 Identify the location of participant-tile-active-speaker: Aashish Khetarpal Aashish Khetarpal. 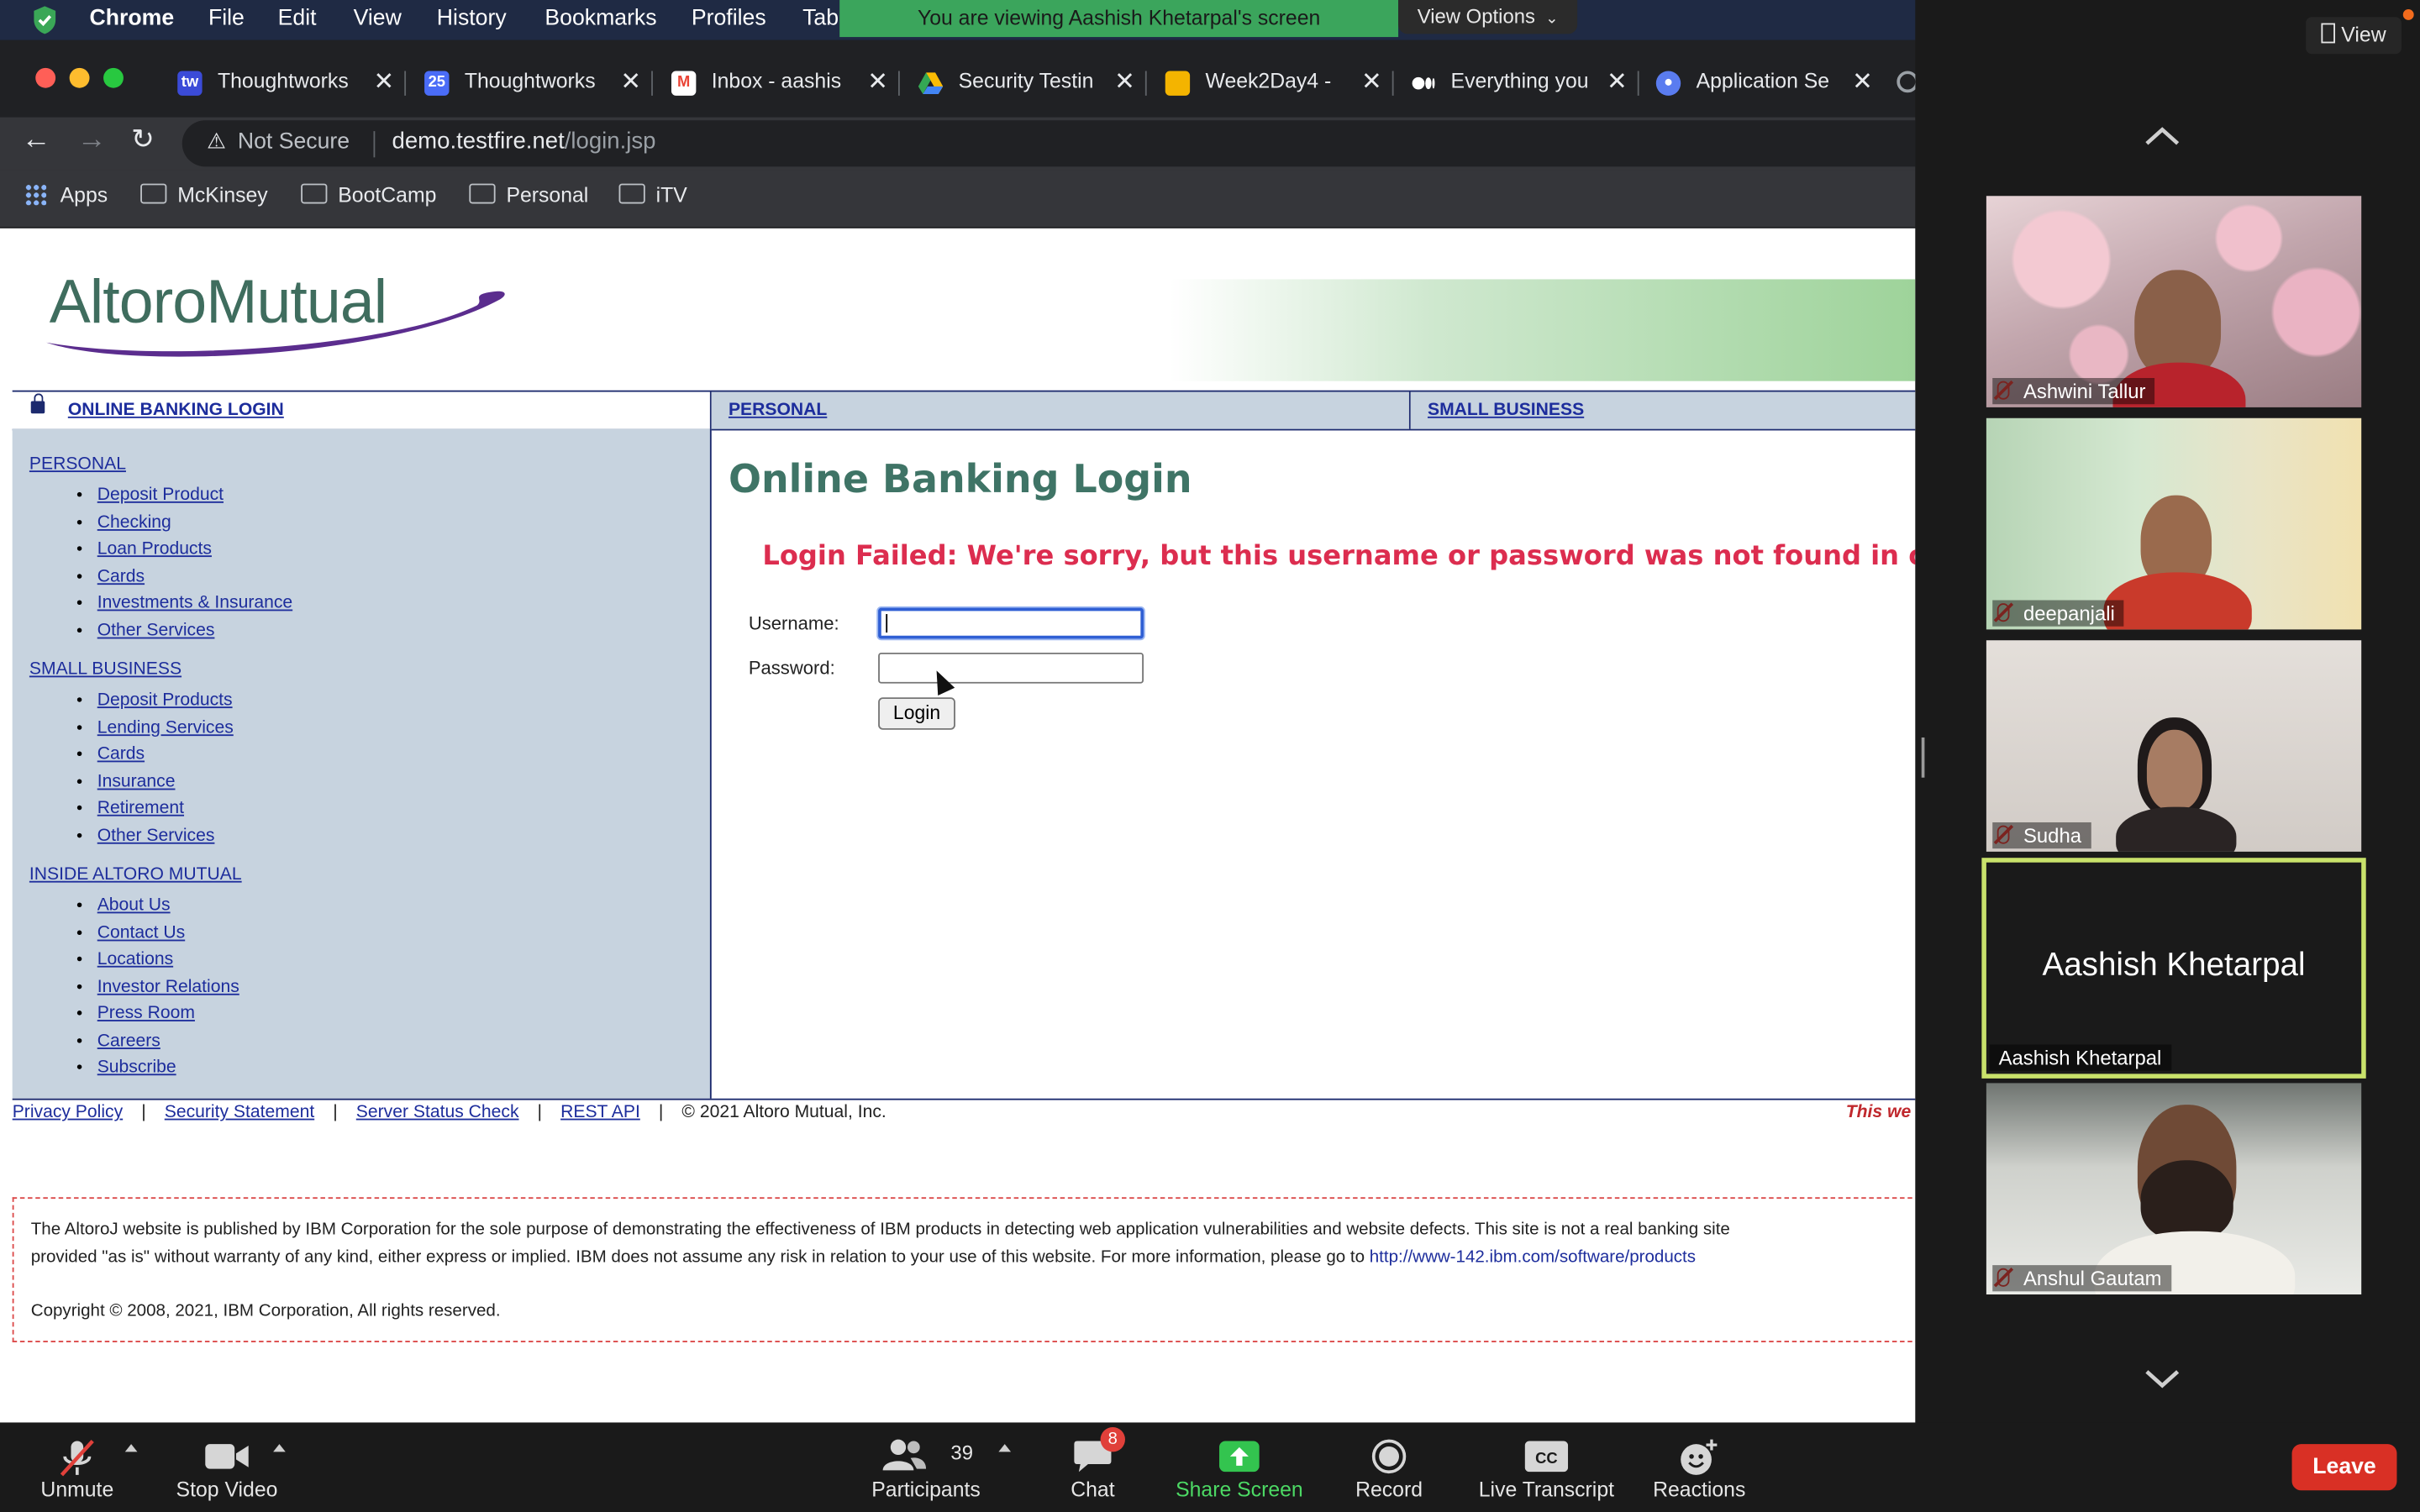
(2173, 968).